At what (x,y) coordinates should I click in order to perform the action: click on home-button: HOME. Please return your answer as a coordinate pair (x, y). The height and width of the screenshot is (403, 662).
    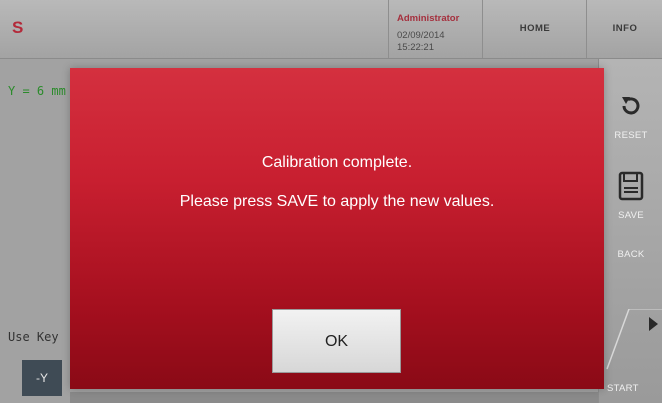
    Looking at the image, I should click on (534, 29).